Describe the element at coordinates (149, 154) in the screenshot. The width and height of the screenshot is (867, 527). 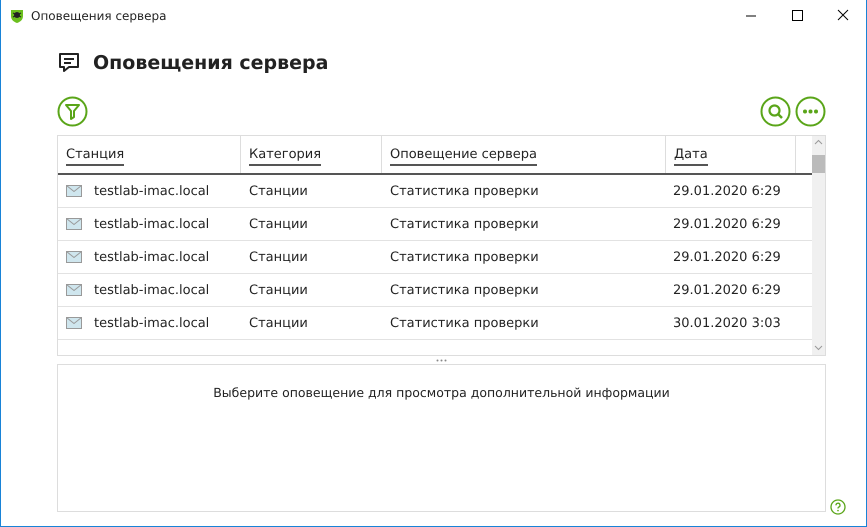
I see `column-header: Станция` at that location.